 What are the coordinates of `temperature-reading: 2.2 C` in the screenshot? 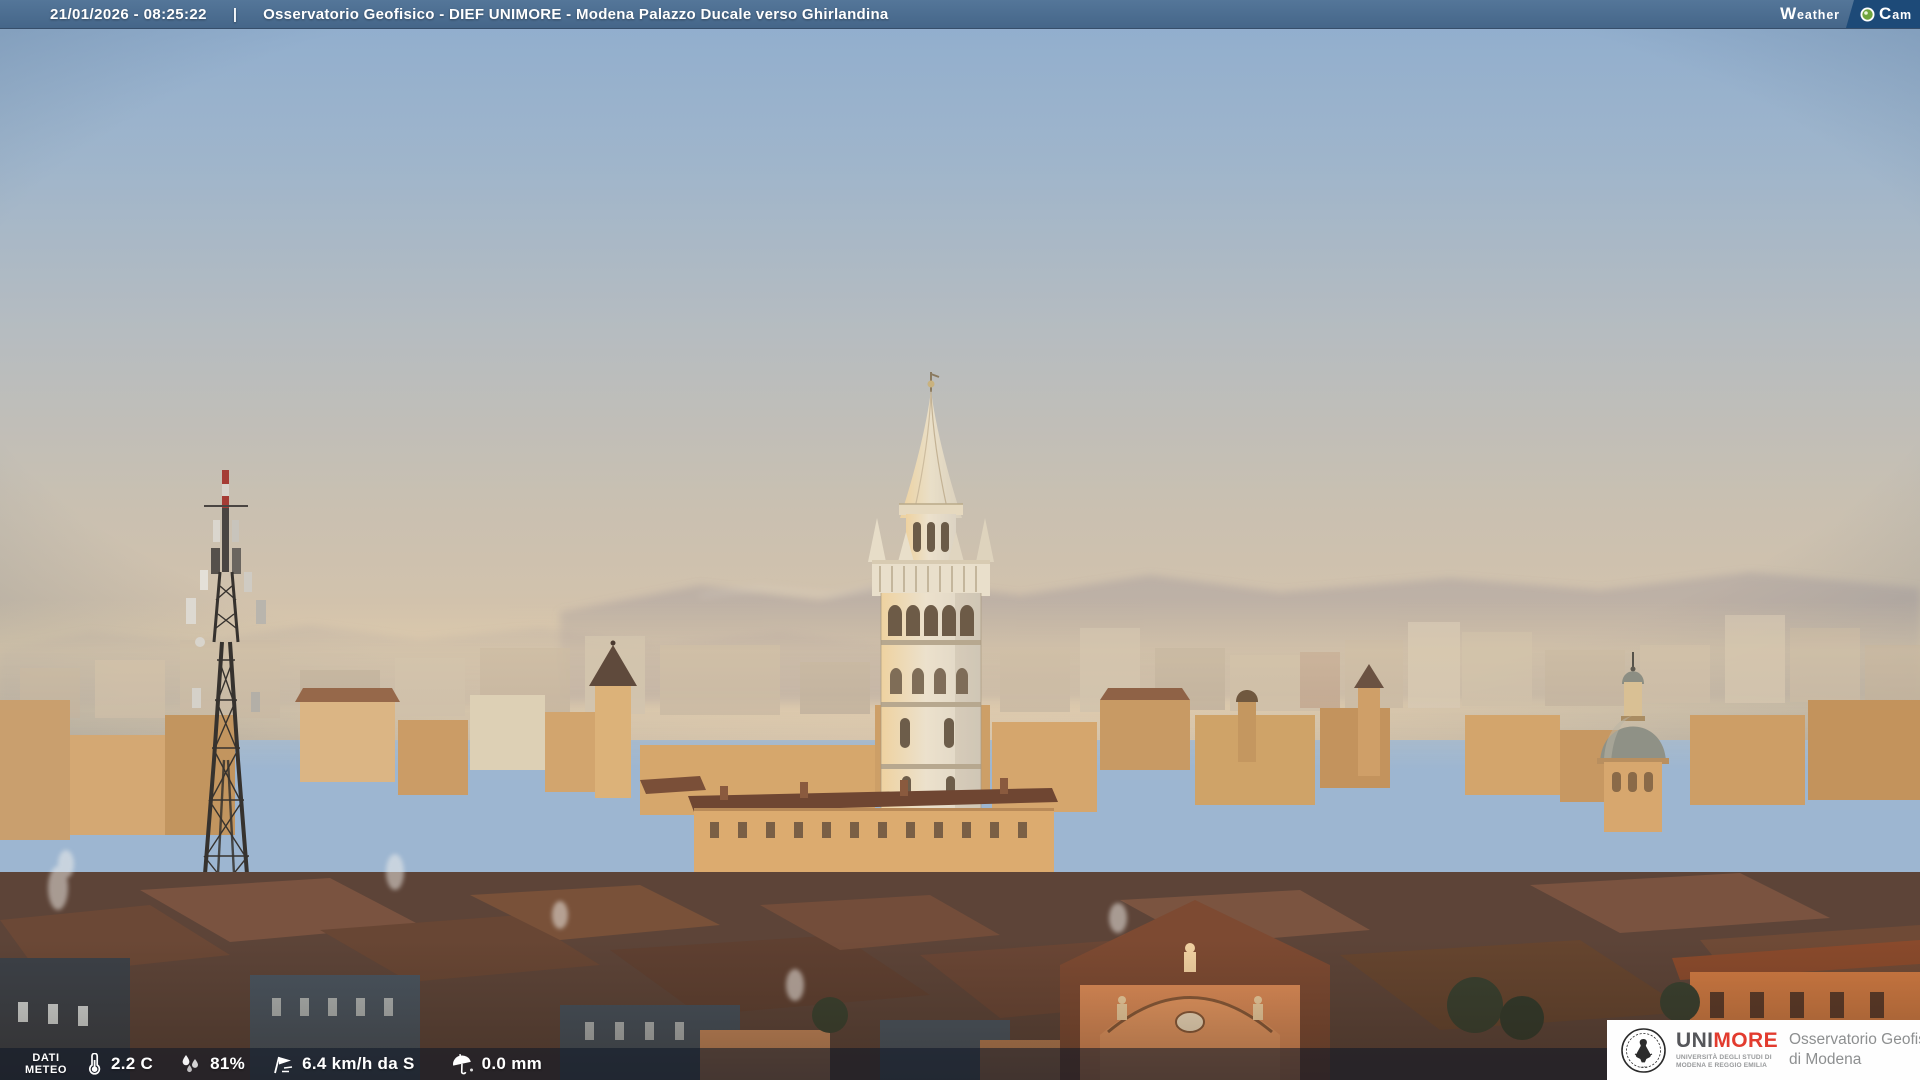 It's located at (118, 1064).